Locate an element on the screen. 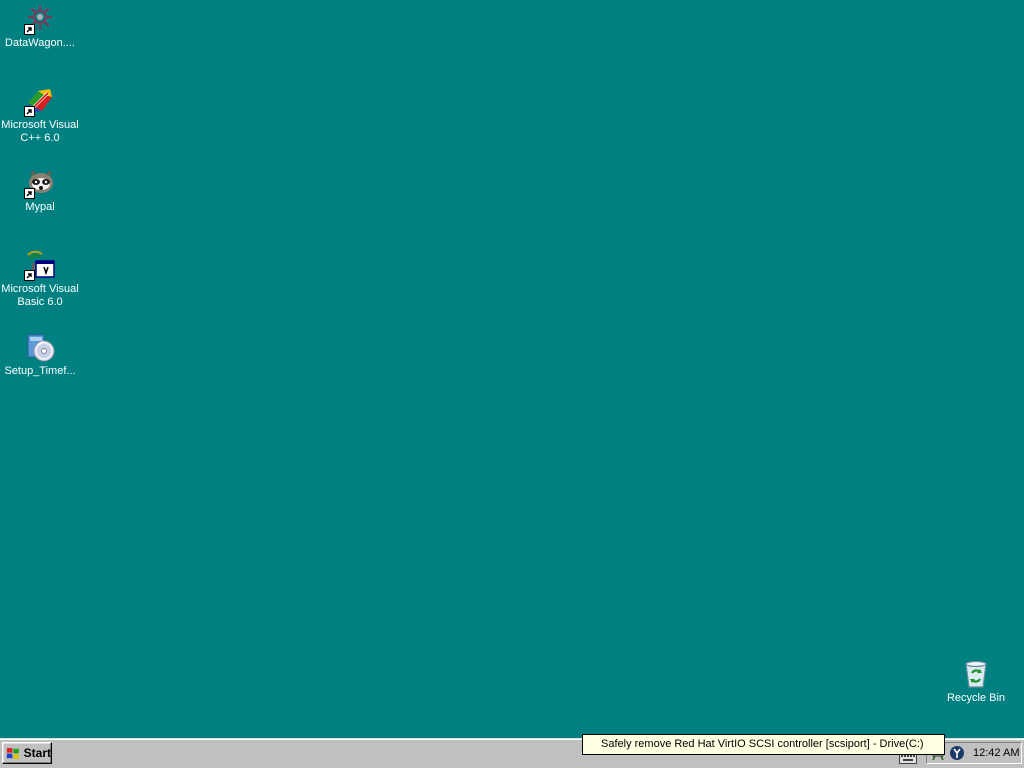 Image resolution: width=1024 pixels, height=768 pixels. start-button: Start is located at coordinates (27, 753).